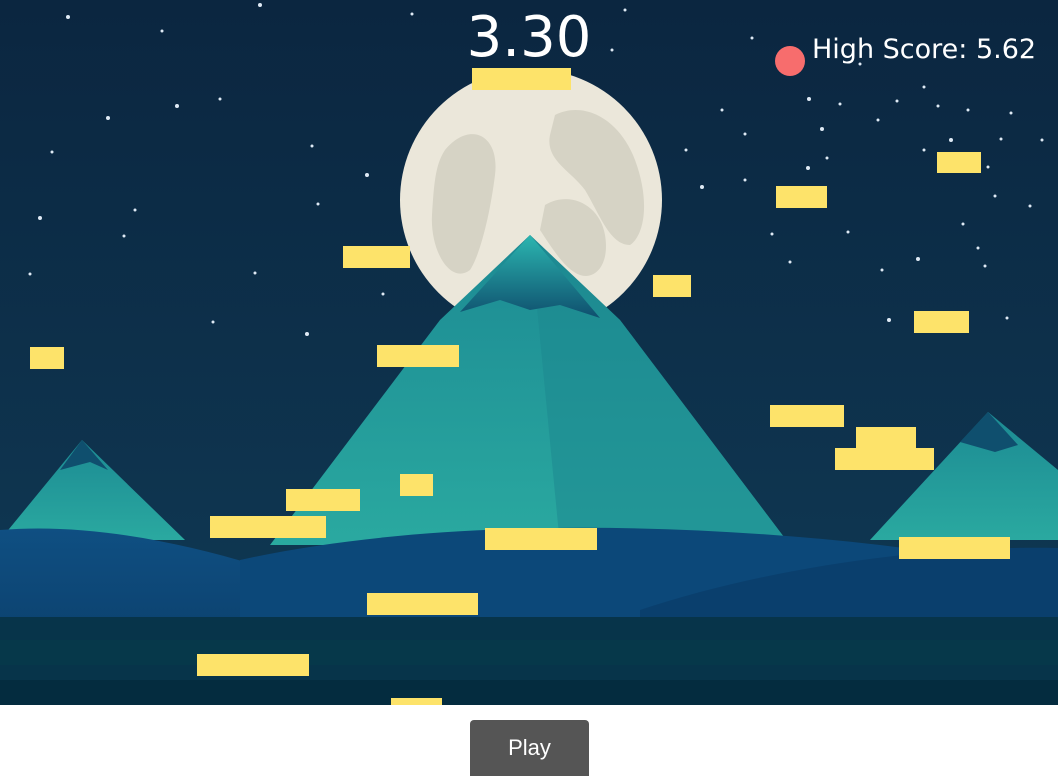  I want to click on play-button: Play, so click(529, 748).